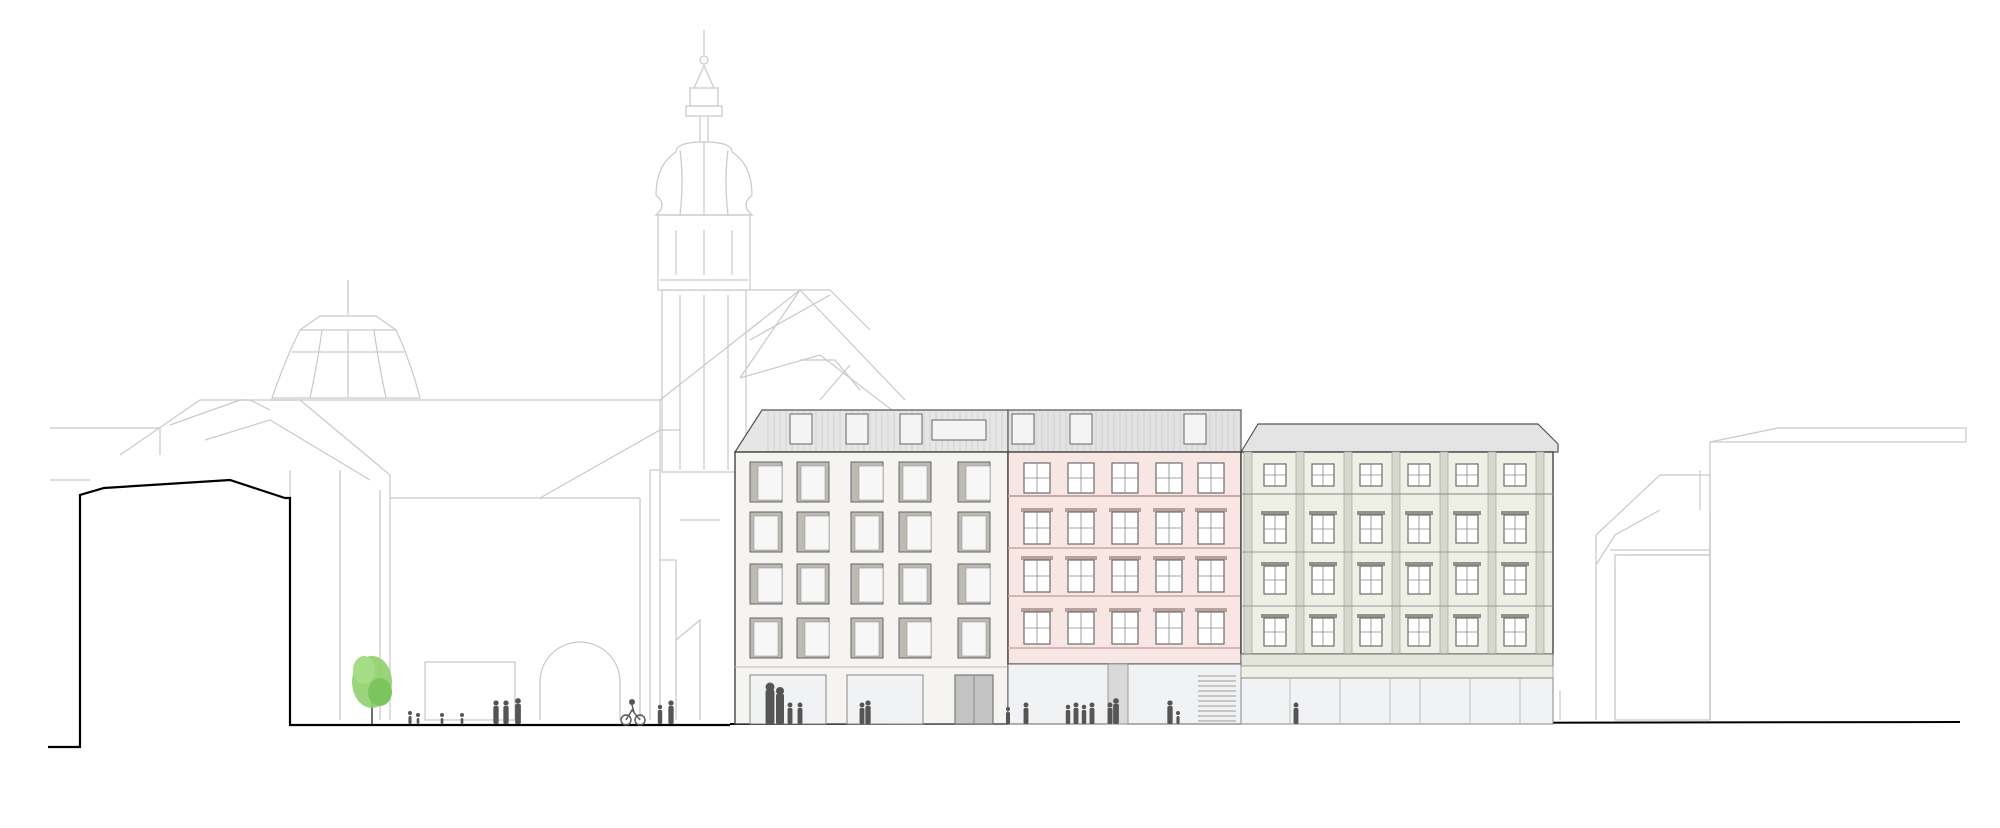 This screenshot has width=2000, height=828. What do you see at coordinates (885, 699) in the screenshot?
I see `shop-window` at bounding box center [885, 699].